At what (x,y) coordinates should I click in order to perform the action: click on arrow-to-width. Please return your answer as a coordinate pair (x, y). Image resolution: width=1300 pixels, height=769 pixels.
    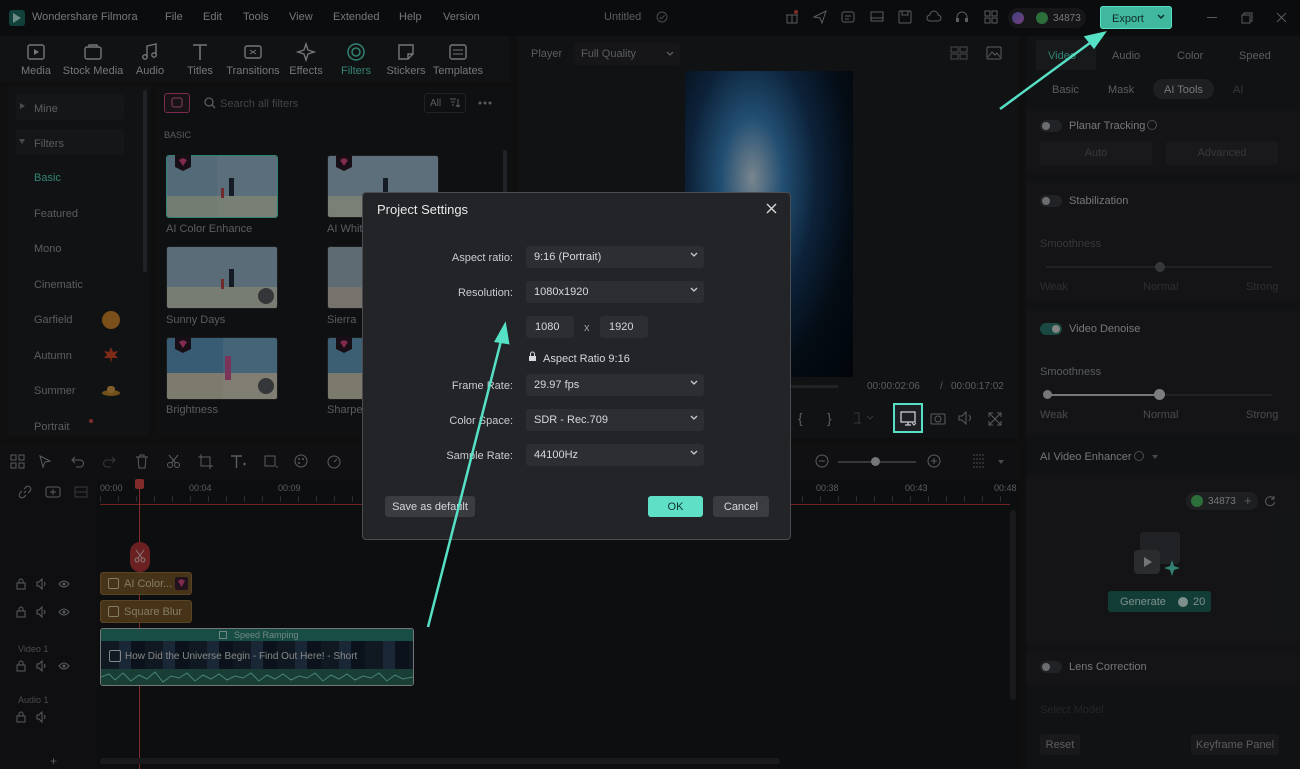
    Looking at the image, I should click on (468, 474).